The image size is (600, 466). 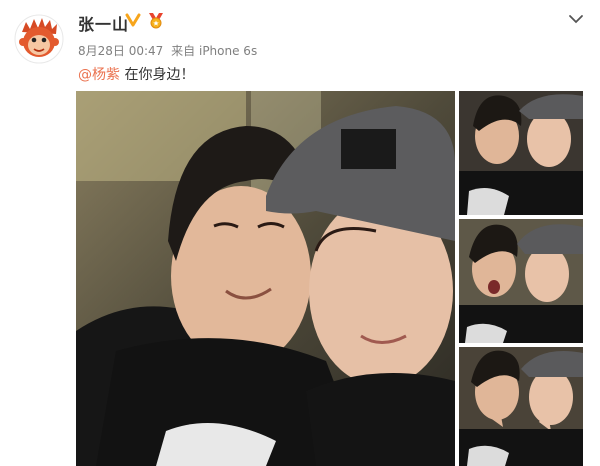 What do you see at coordinates (99, 75) in the screenshot?
I see `mention-link: @杨紫` at bounding box center [99, 75].